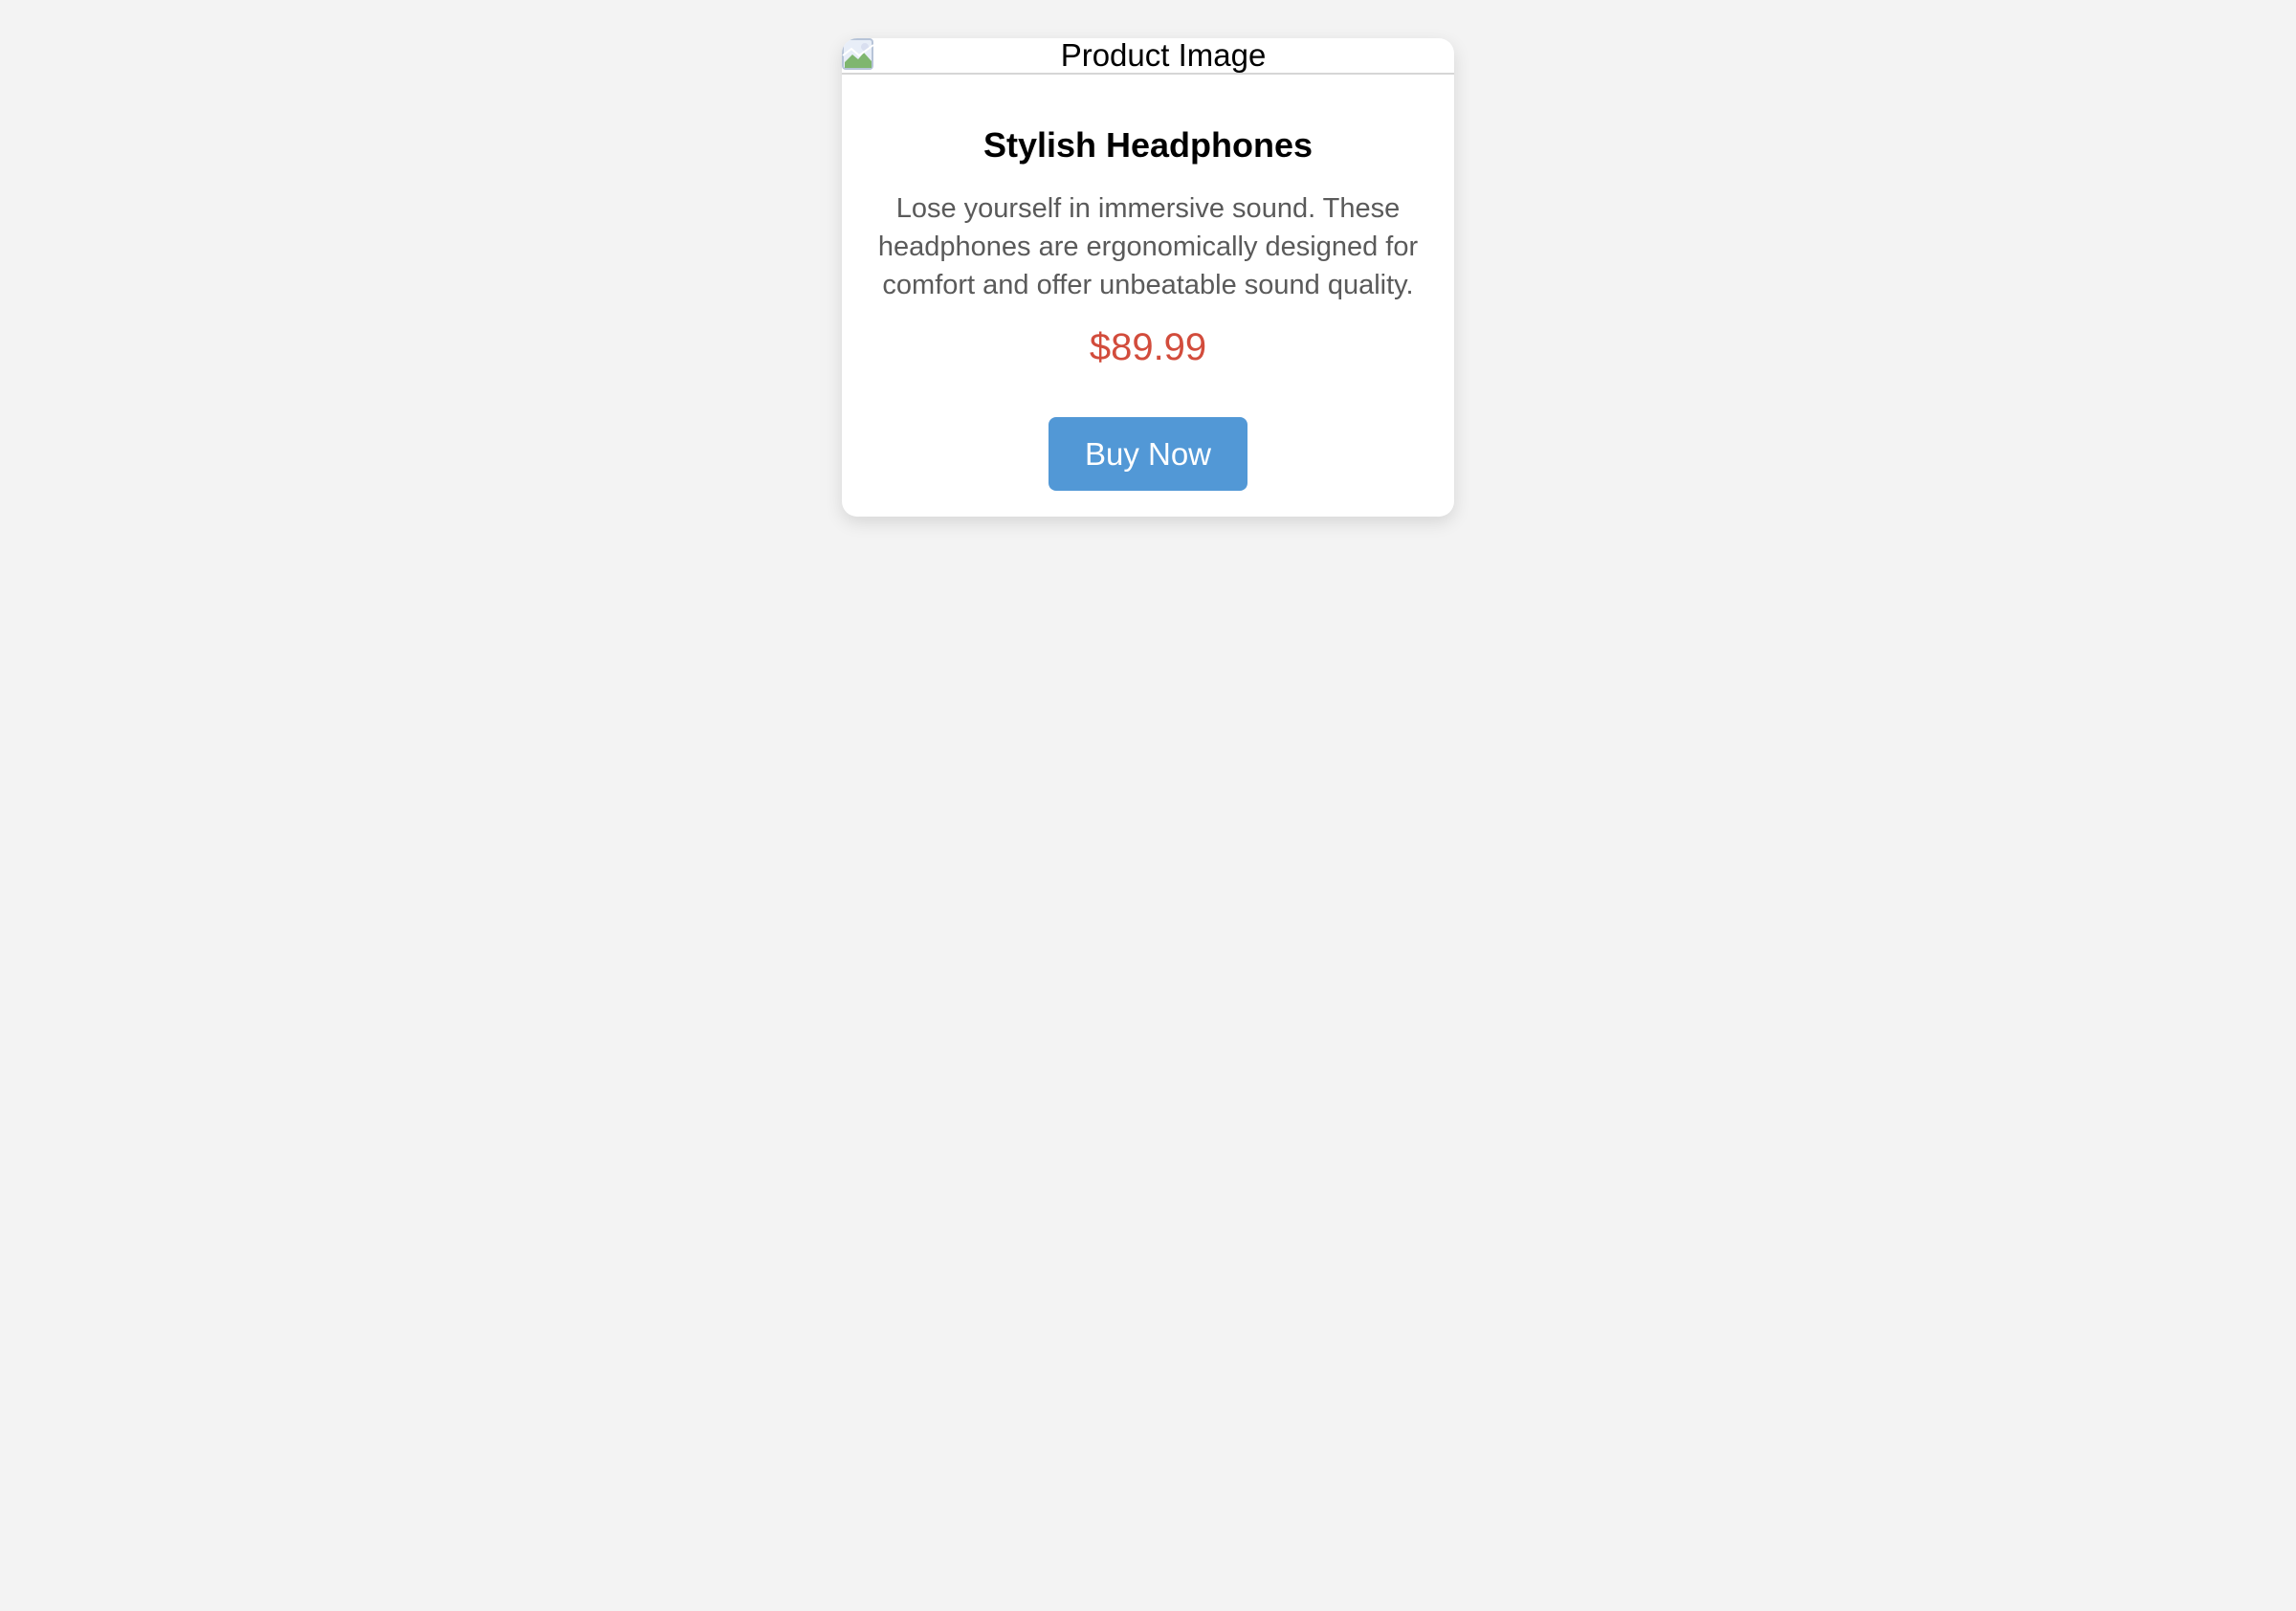 The height and width of the screenshot is (1611, 2296). What do you see at coordinates (1148, 145) in the screenshot?
I see `product-title: Stylish Headphones` at bounding box center [1148, 145].